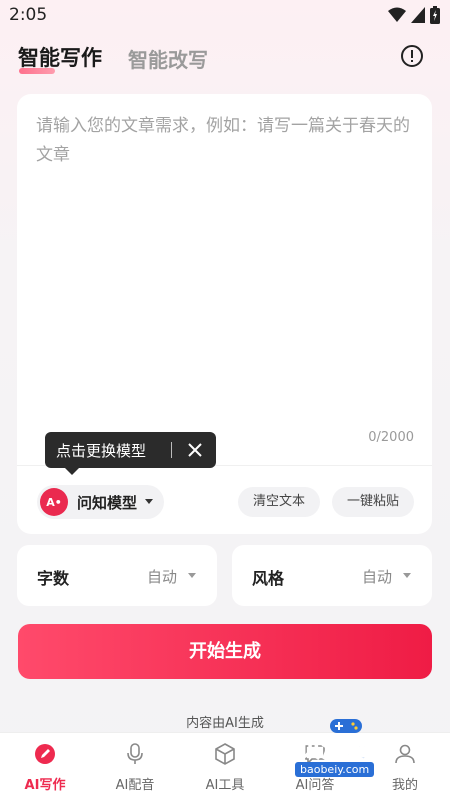 The height and width of the screenshot is (800, 450). I want to click on status-time: 2:05, so click(28, 15).